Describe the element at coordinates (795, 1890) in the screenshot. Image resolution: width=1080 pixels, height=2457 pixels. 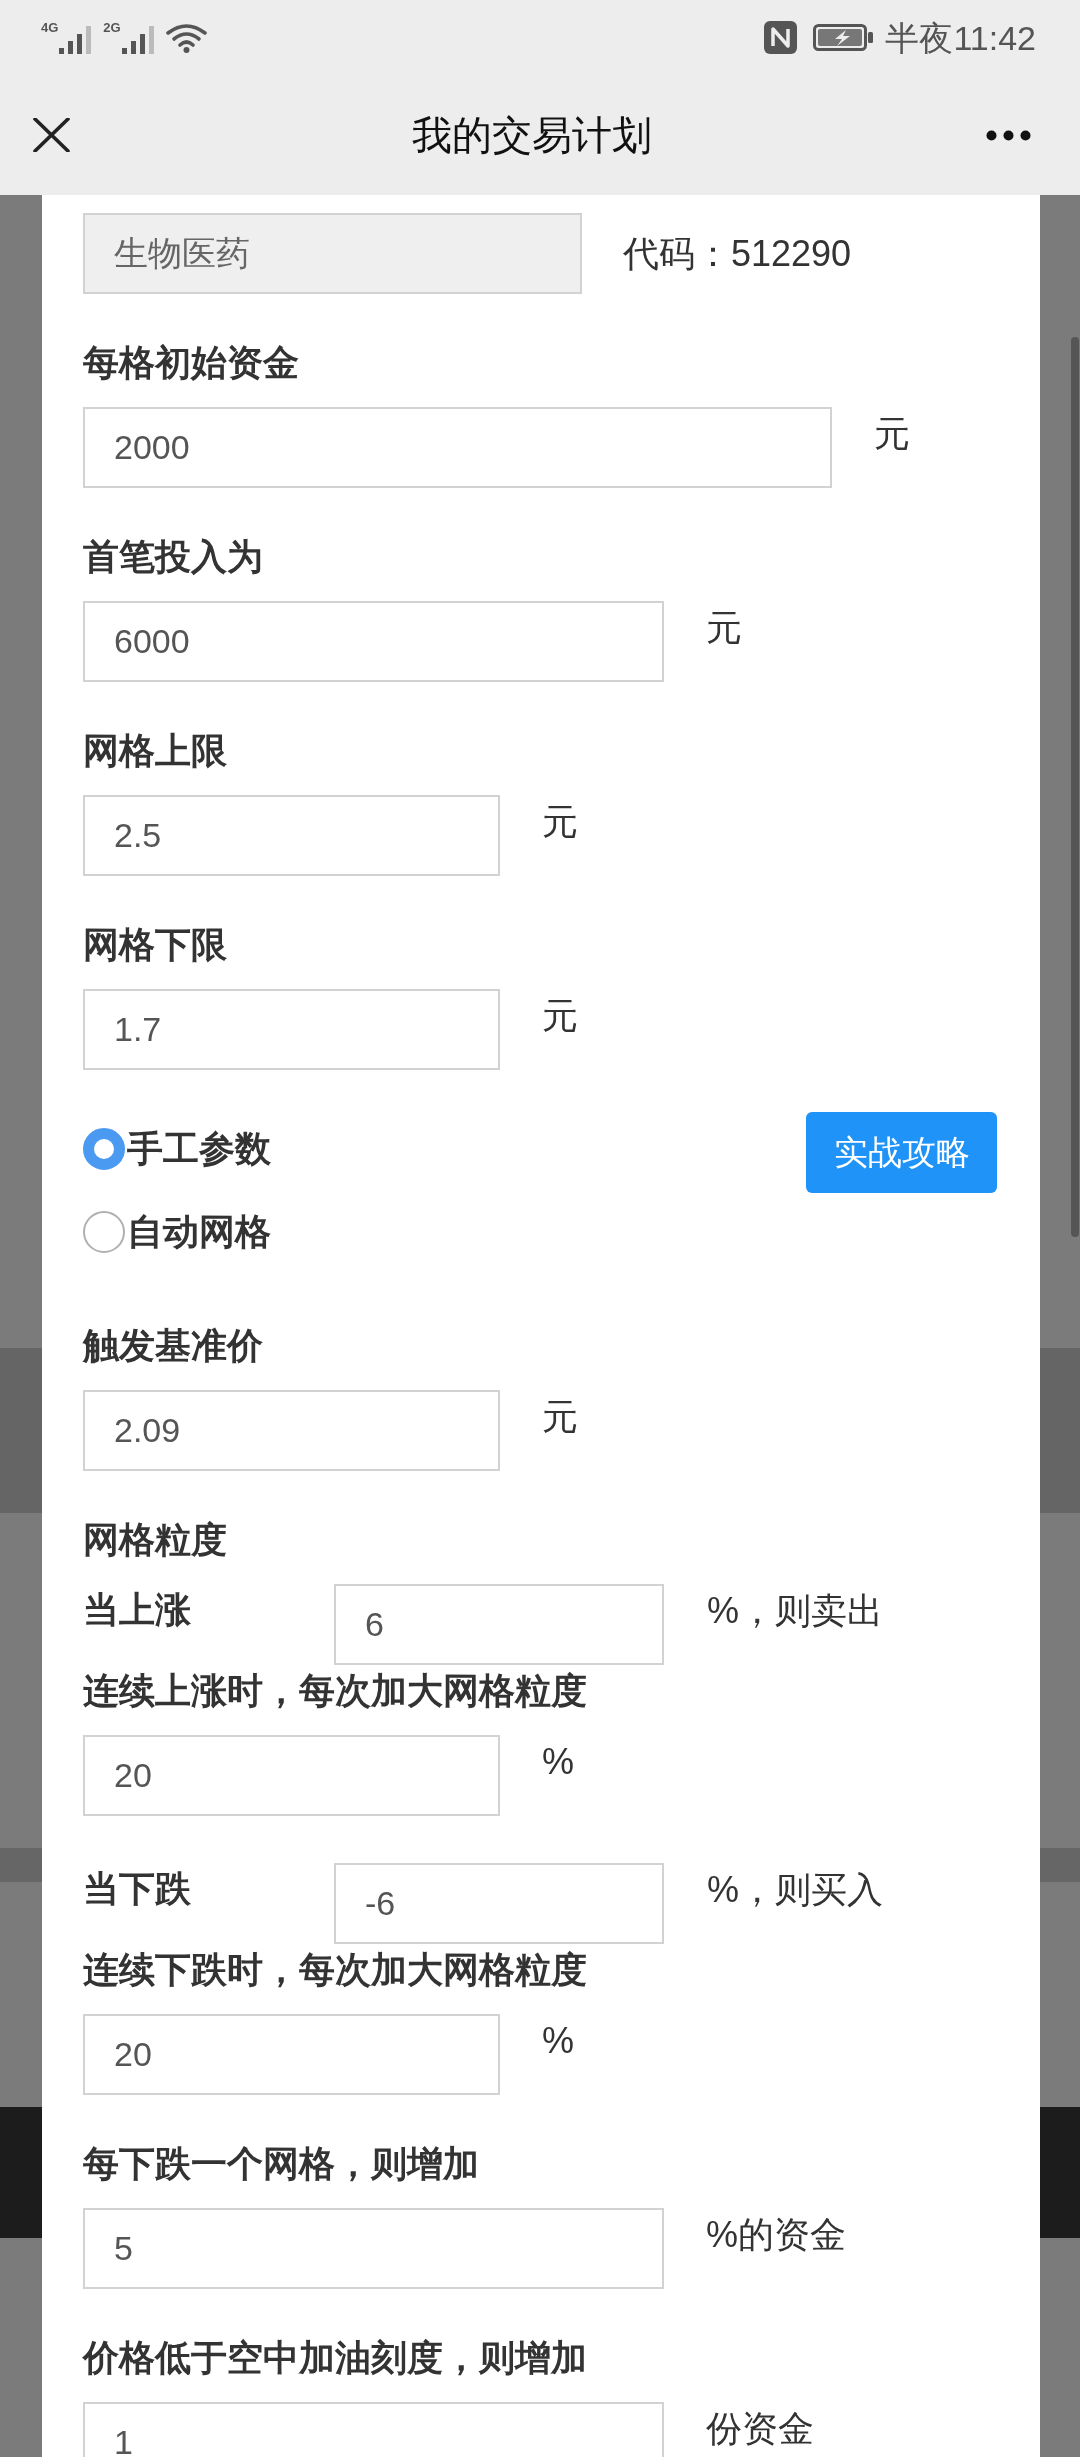
I see `unit-label: %，则买入` at that location.